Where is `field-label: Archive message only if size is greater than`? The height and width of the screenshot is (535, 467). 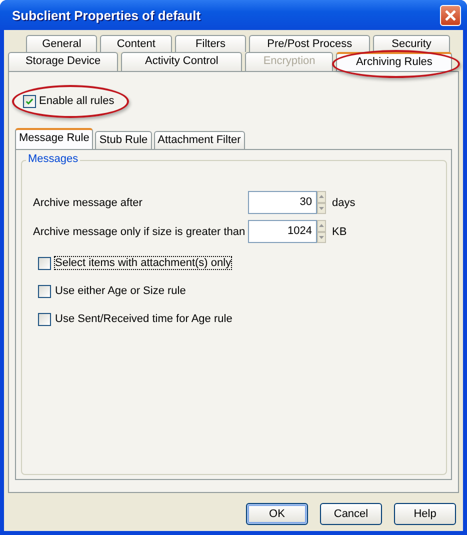 field-label: Archive message only if size is greater than is located at coordinates (139, 232).